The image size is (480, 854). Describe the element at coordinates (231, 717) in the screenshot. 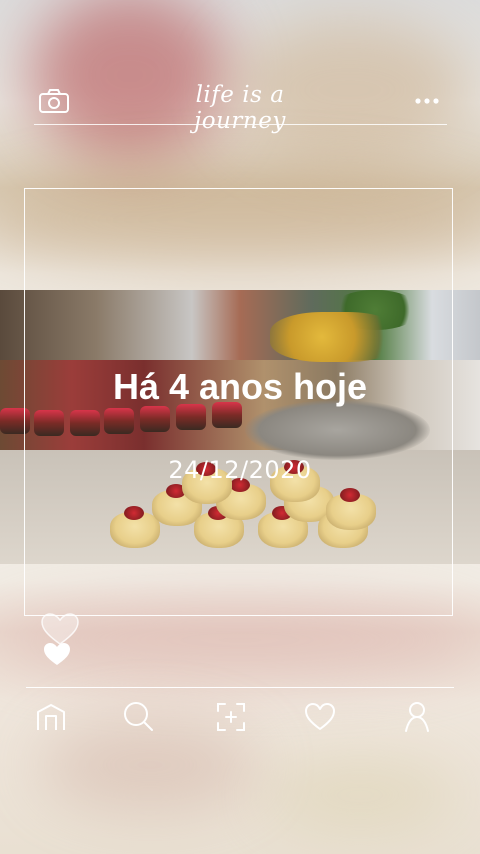

I see `add-photo-icon` at that location.